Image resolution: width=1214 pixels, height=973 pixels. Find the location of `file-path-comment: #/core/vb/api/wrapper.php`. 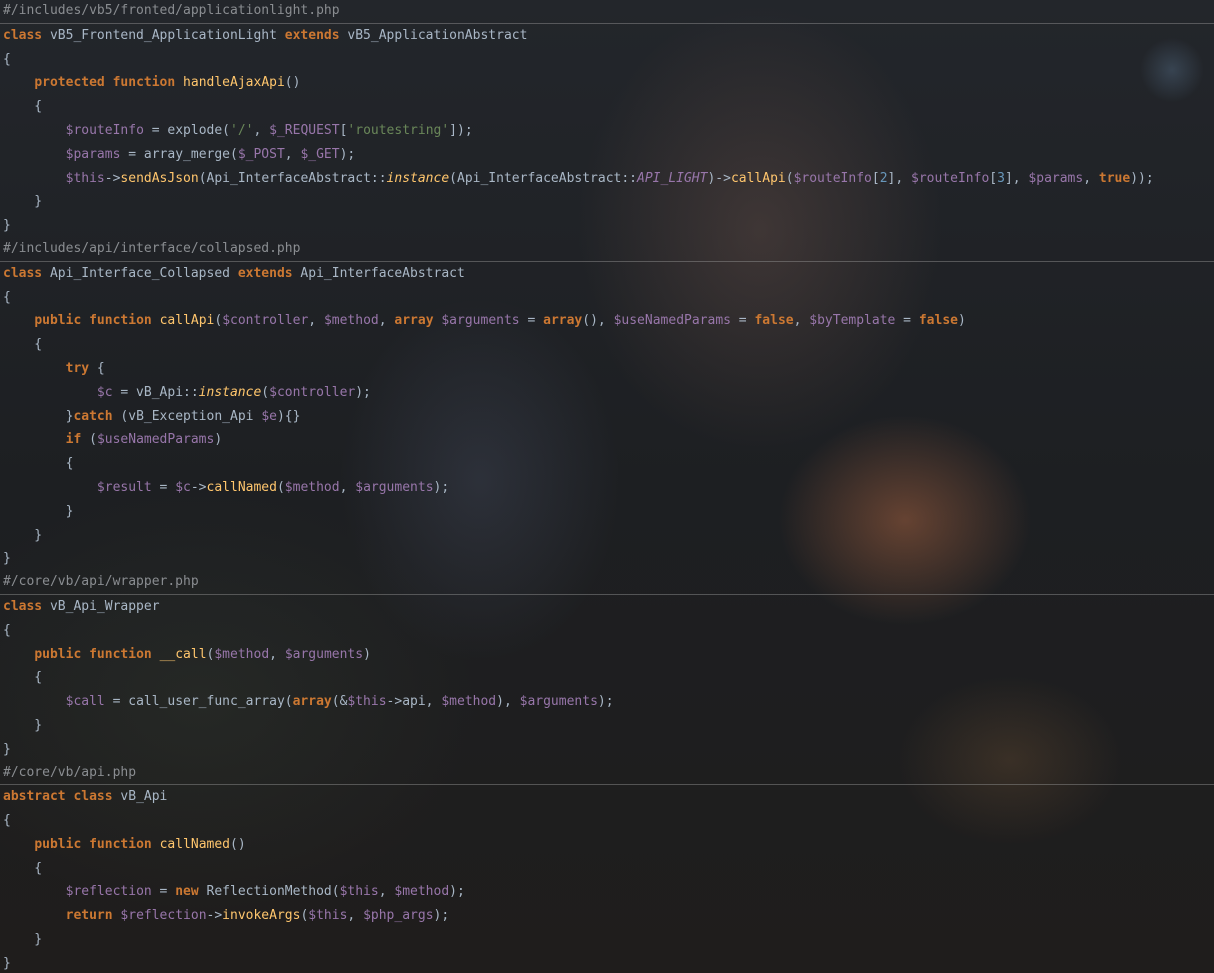

file-path-comment: #/core/vb/api/wrapper.php is located at coordinates (607, 583).